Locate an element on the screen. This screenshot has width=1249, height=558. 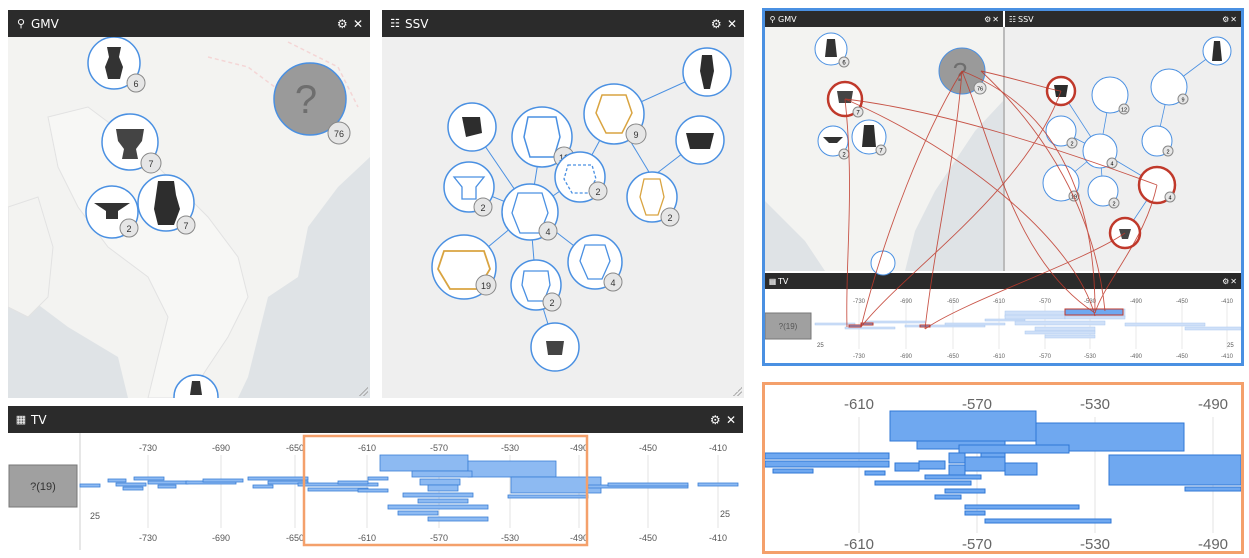
zoomed-timeline: -610 -610 -570 -570 -530 -530 -490 -490 is located at coordinates (1003, 468).